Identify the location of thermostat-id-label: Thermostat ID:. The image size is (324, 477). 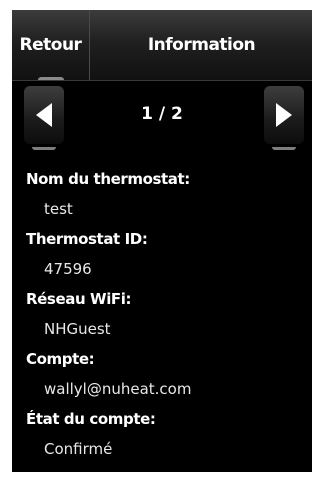
(87, 239).